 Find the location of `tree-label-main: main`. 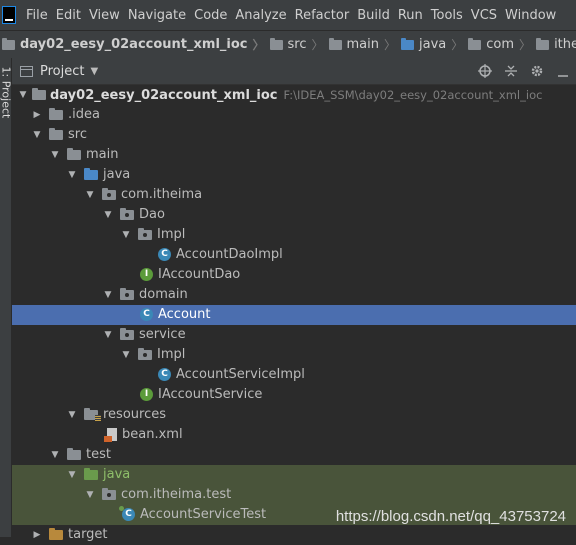

tree-label-main: main is located at coordinates (102, 154).